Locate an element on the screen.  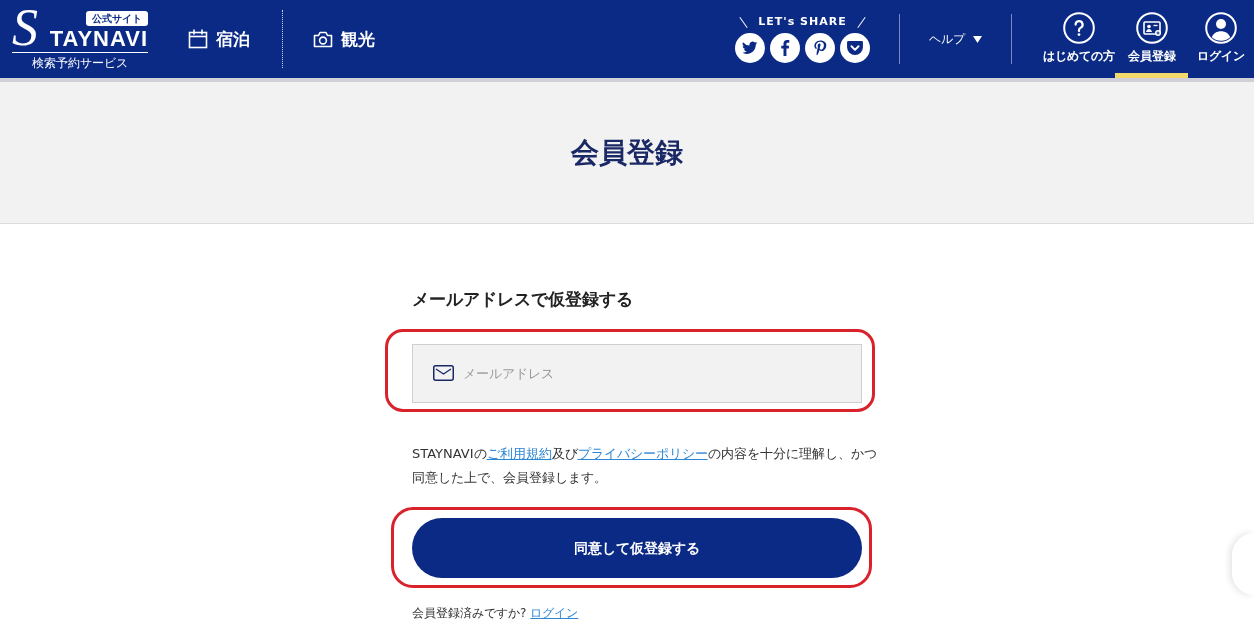
menu-tab: ログイン is located at coordinates (1221, 39).